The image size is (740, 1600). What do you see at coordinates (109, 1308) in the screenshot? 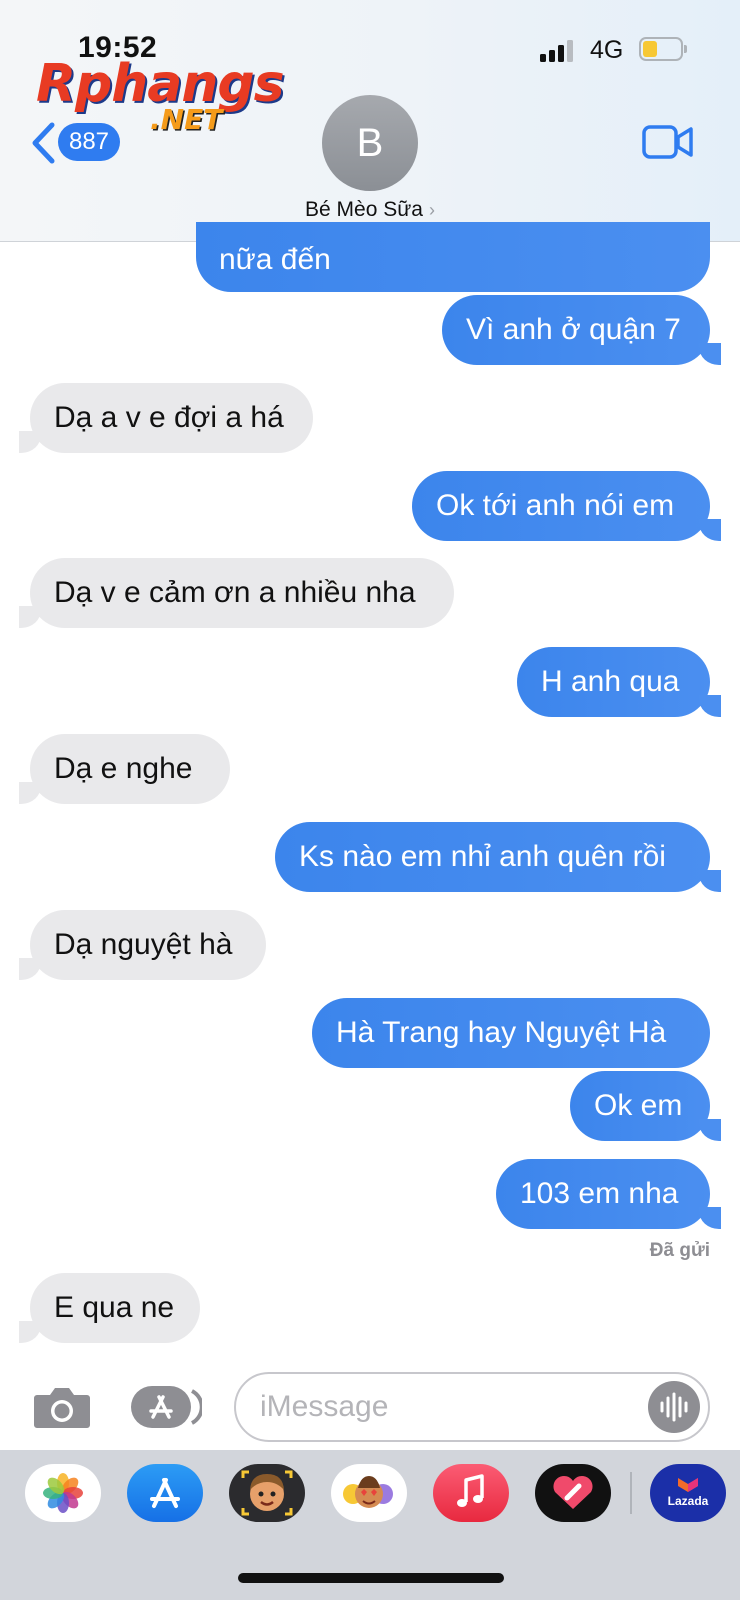
I see `message-bubble-incoming: E qua ne` at bounding box center [109, 1308].